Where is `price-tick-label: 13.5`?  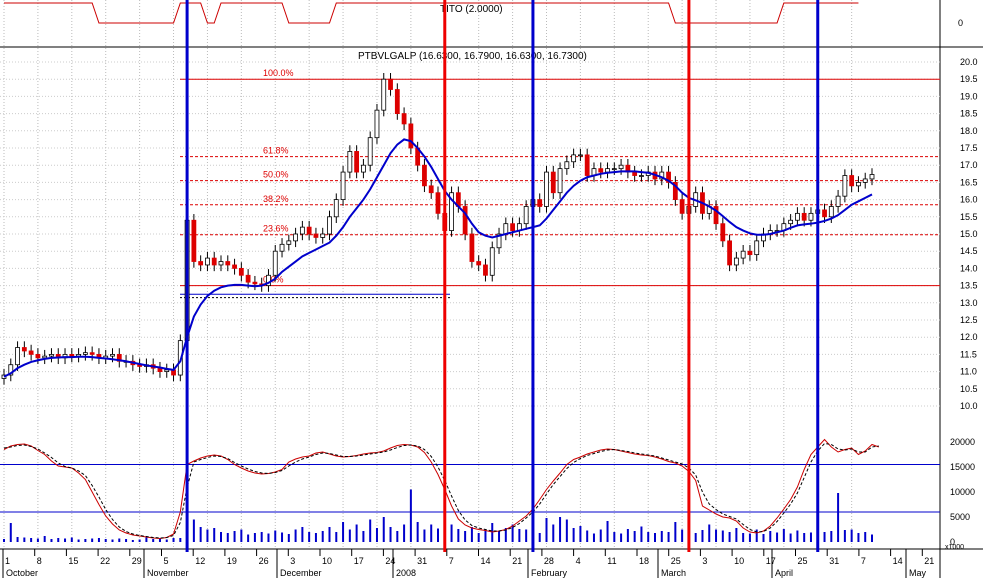
price-tick-label: 13.5 is located at coordinates (969, 286).